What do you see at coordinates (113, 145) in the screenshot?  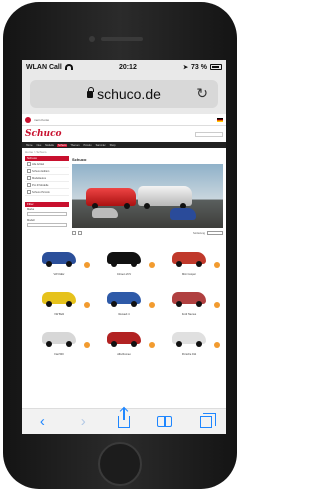 I see `nav-item: Shop` at bounding box center [113, 145].